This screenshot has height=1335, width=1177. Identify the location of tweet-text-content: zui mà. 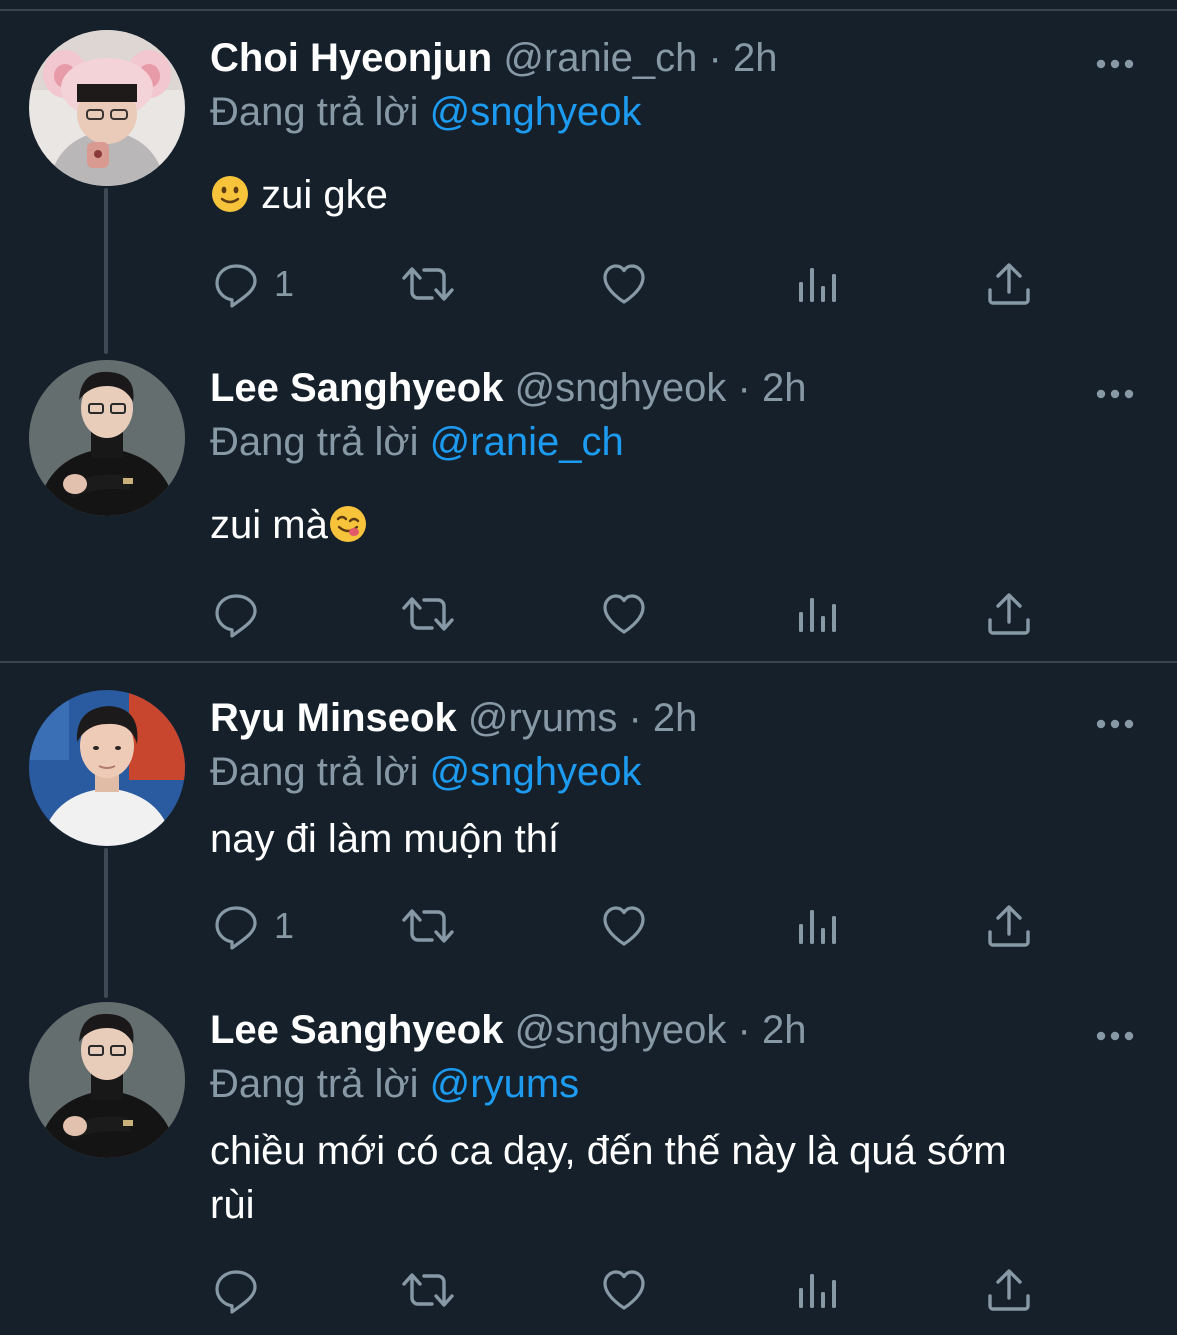
(269, 525).